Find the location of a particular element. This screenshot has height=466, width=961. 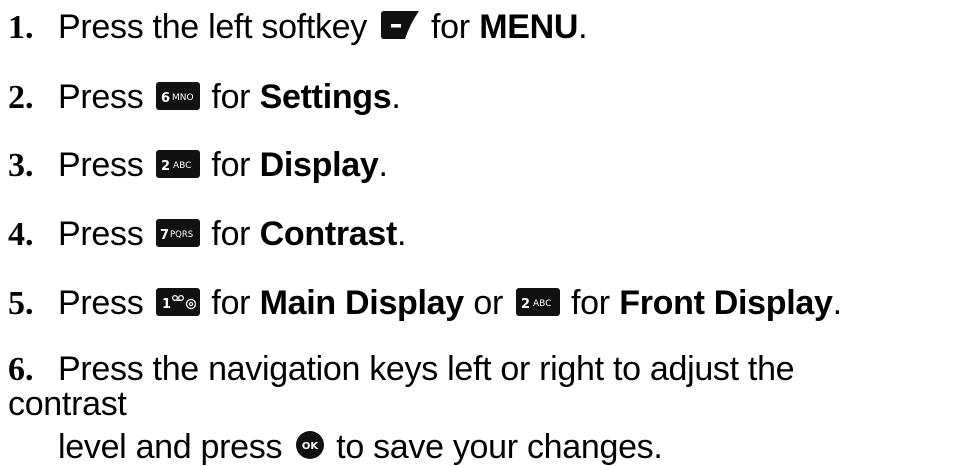

step-1: 1. Press the left softkey for MENU. is located at coordinates (298, 27).